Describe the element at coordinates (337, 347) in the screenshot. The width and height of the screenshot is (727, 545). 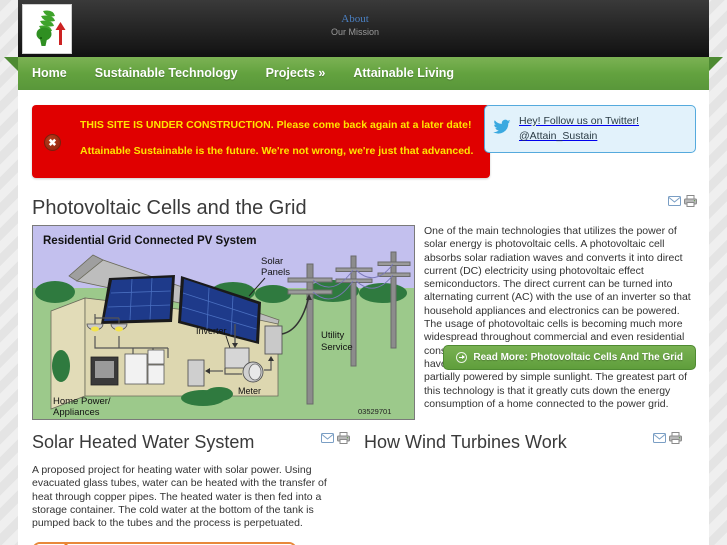
I see `figure-label-utility-2: Service` at that location.